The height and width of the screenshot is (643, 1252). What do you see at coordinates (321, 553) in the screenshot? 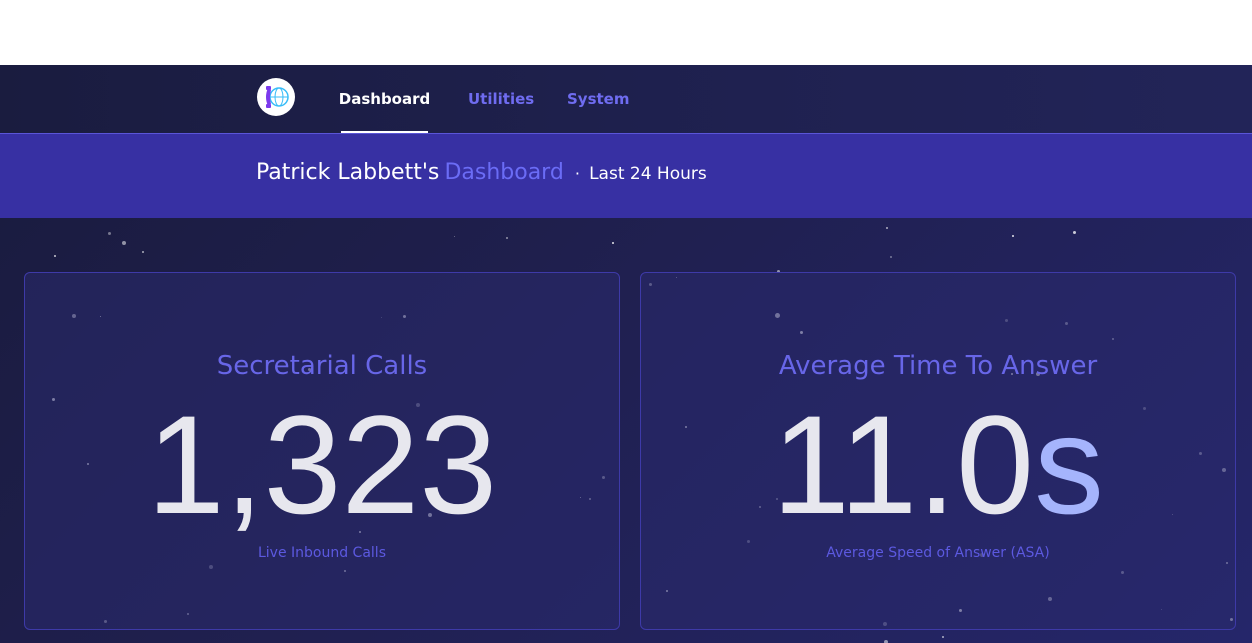
I see `card-subtitle: Live Inbound Calls` at bounding box center [321, 553].